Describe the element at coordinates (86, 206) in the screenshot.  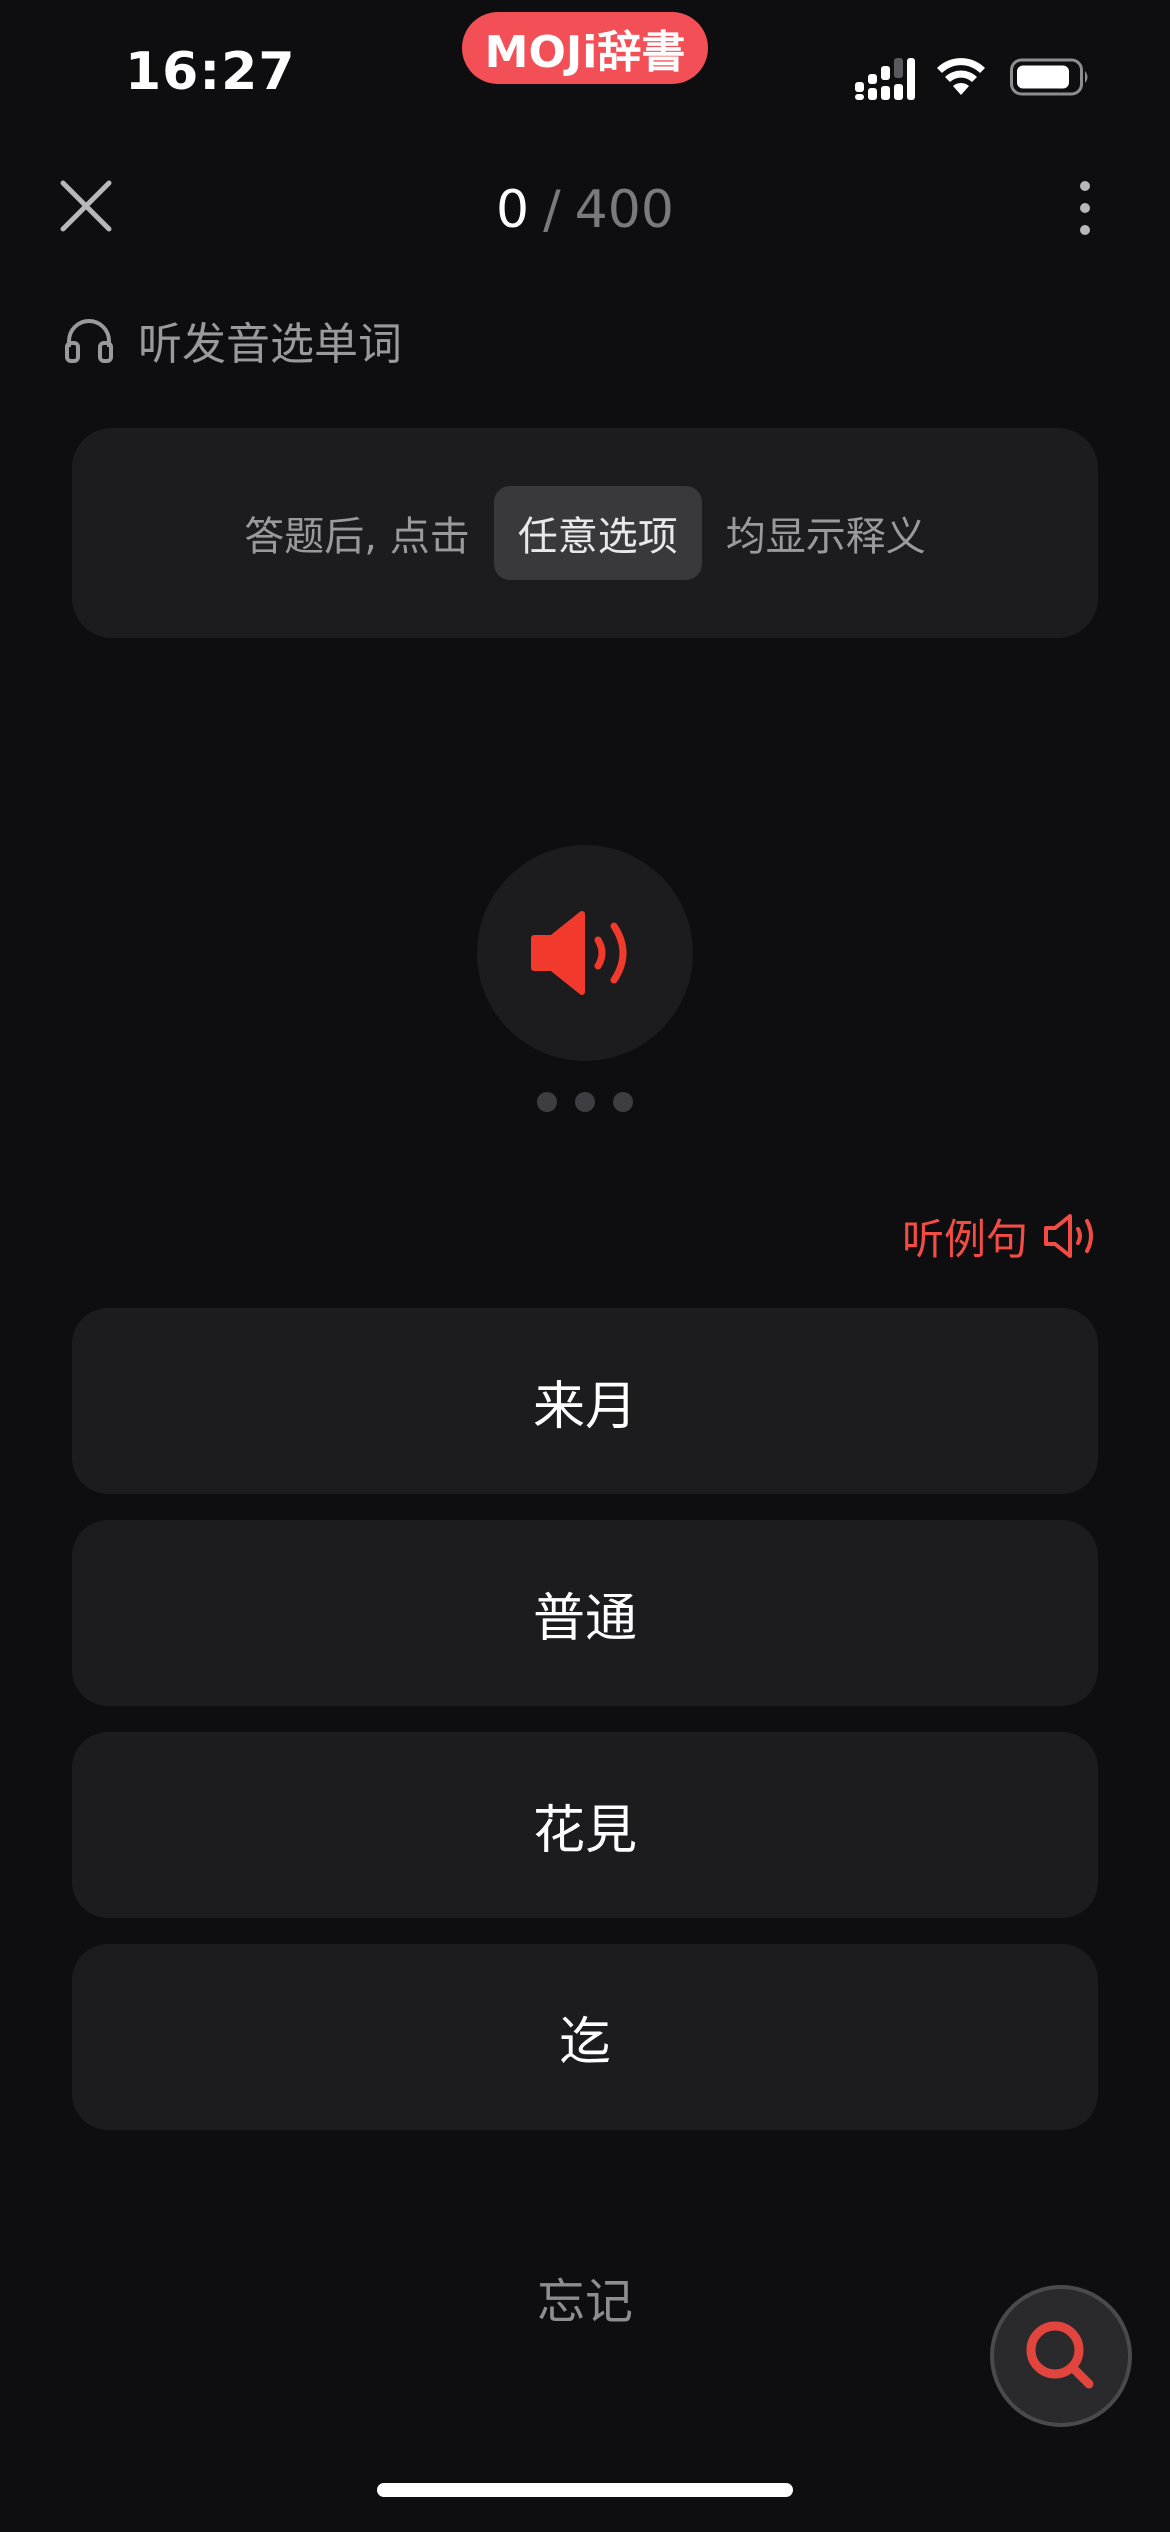
I see `close-button` at that location.